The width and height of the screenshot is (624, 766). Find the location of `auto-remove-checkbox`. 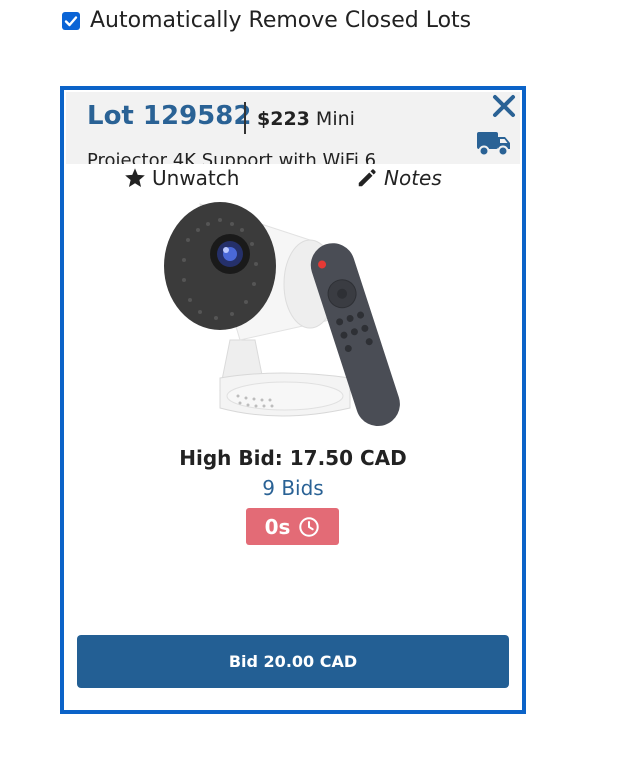

auto-remove-checkbox is located at coordinates (71, 20).